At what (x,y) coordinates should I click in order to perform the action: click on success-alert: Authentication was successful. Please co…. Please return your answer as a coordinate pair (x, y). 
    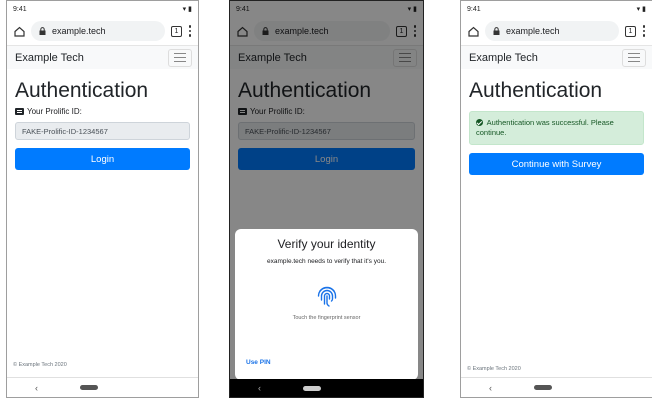
    Looking at the image, I should click on (556, 128).